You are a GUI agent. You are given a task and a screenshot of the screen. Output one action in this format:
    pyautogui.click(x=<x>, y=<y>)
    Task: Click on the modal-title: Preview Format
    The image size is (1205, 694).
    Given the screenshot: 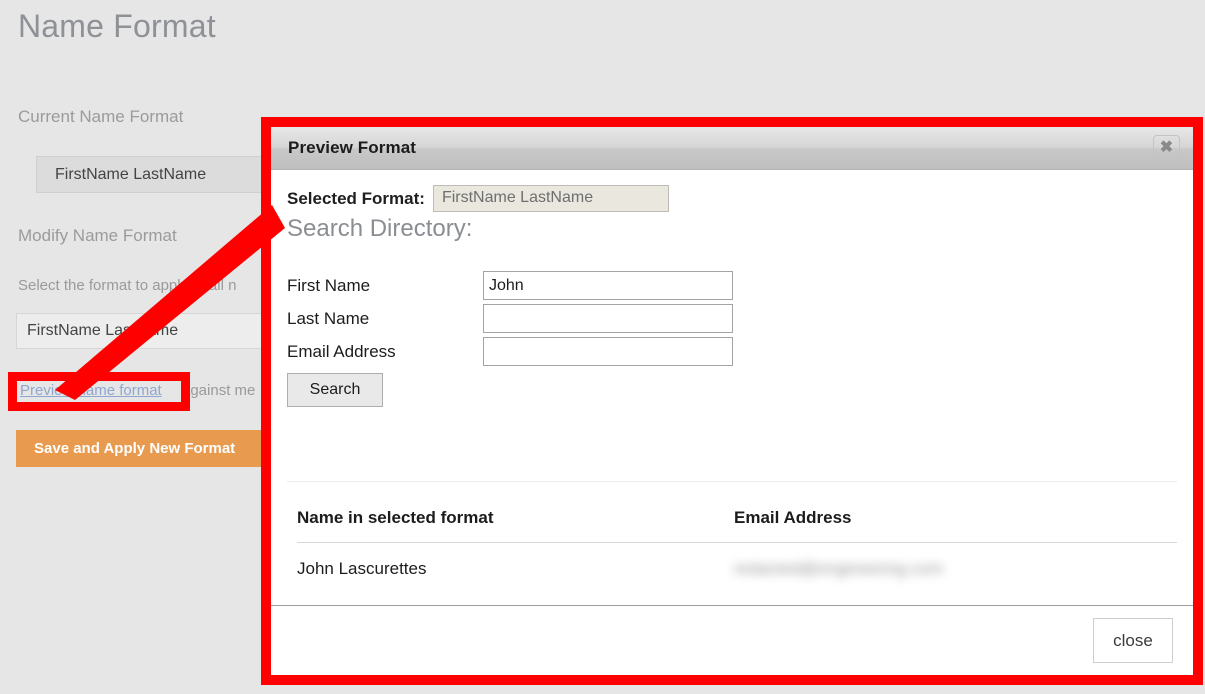 What is the action you would take?
    pyautogui.click(x=352, y=147)
    